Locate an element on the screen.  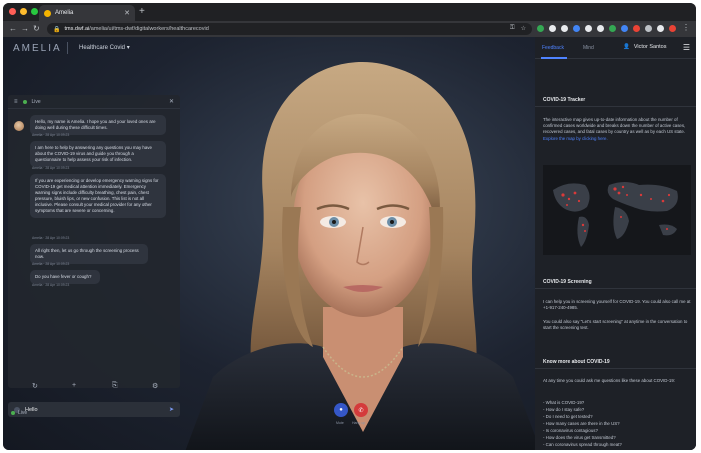
question-item: - Can coronavirus spread through meat? is located at coordinates (617, 444).